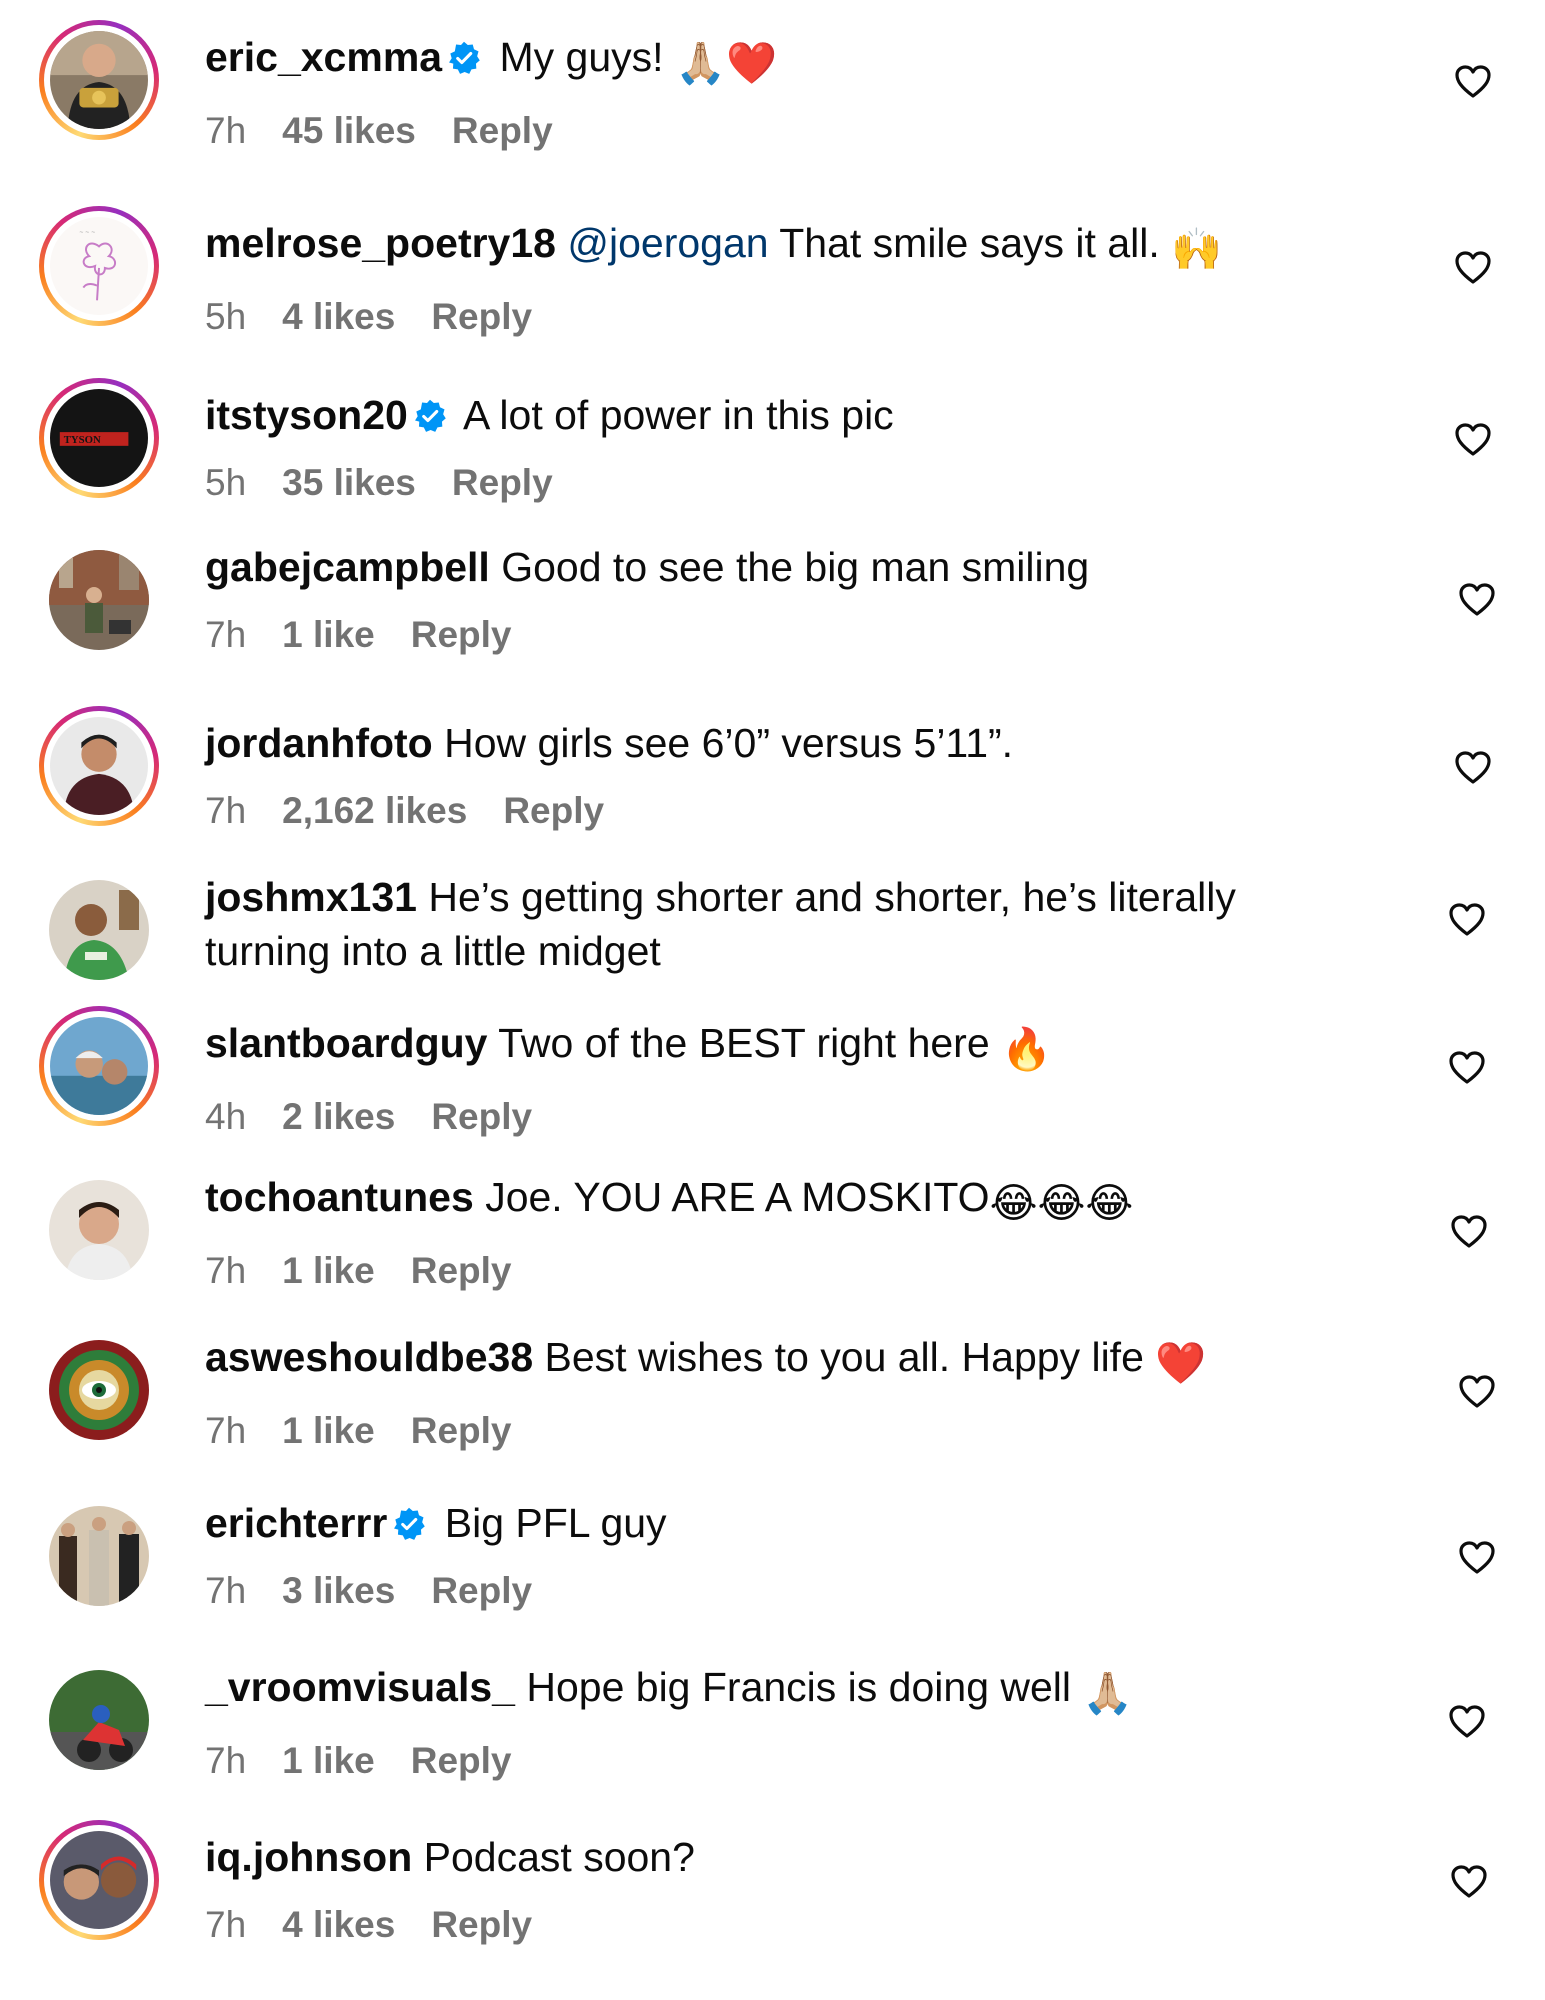  I want to click on comment-username: eric_xcmma, so click(323, 57).